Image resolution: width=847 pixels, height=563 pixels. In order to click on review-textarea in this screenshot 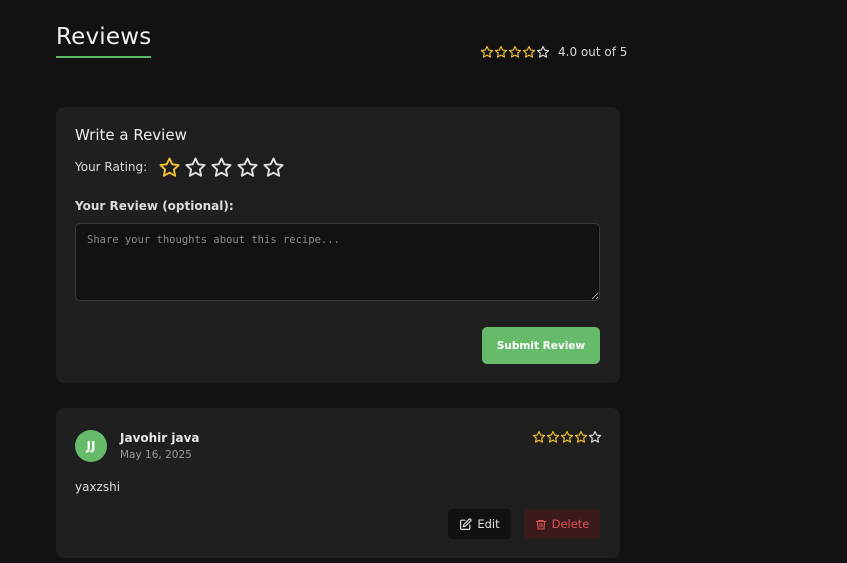, I will do `click(337, 262)`.